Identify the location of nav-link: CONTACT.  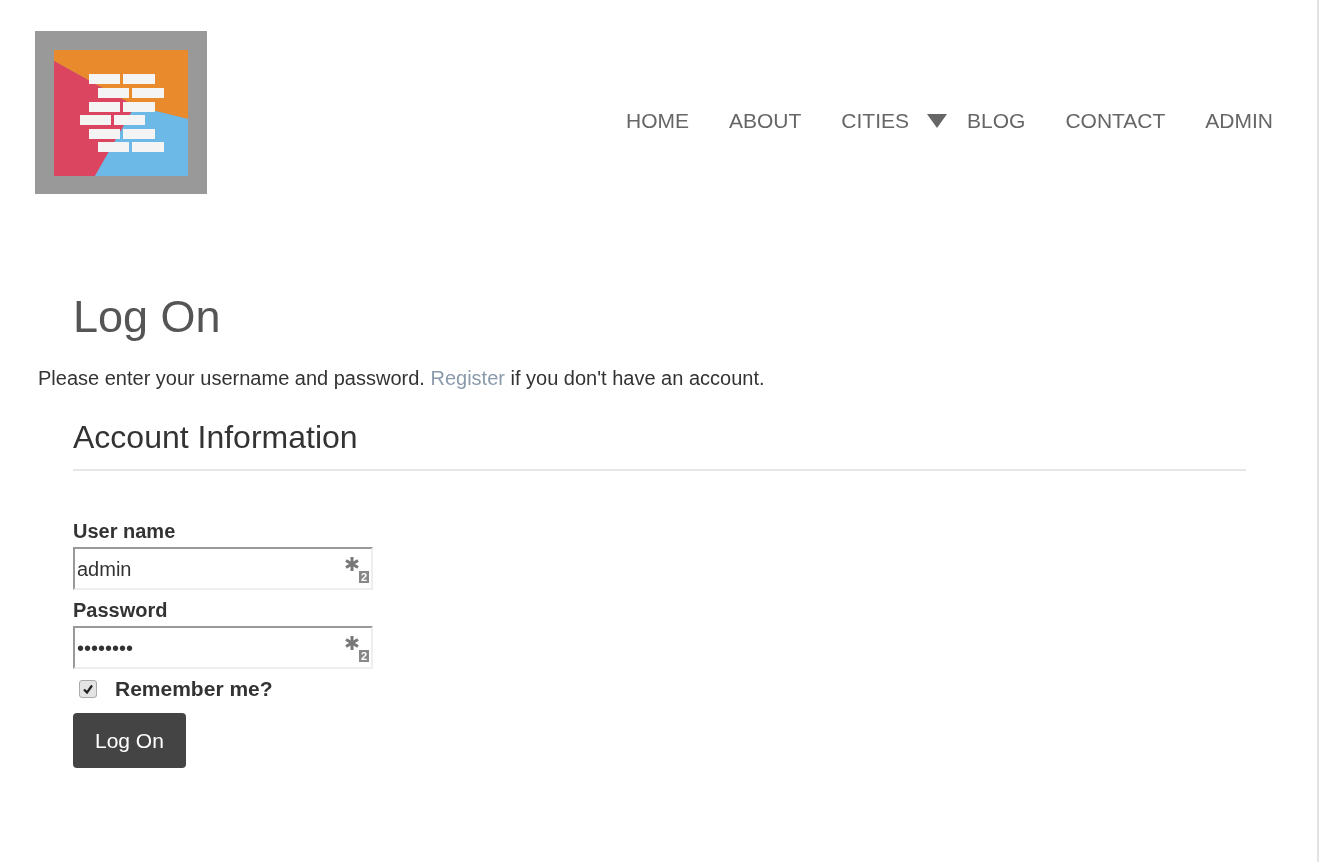
(1115, 121).